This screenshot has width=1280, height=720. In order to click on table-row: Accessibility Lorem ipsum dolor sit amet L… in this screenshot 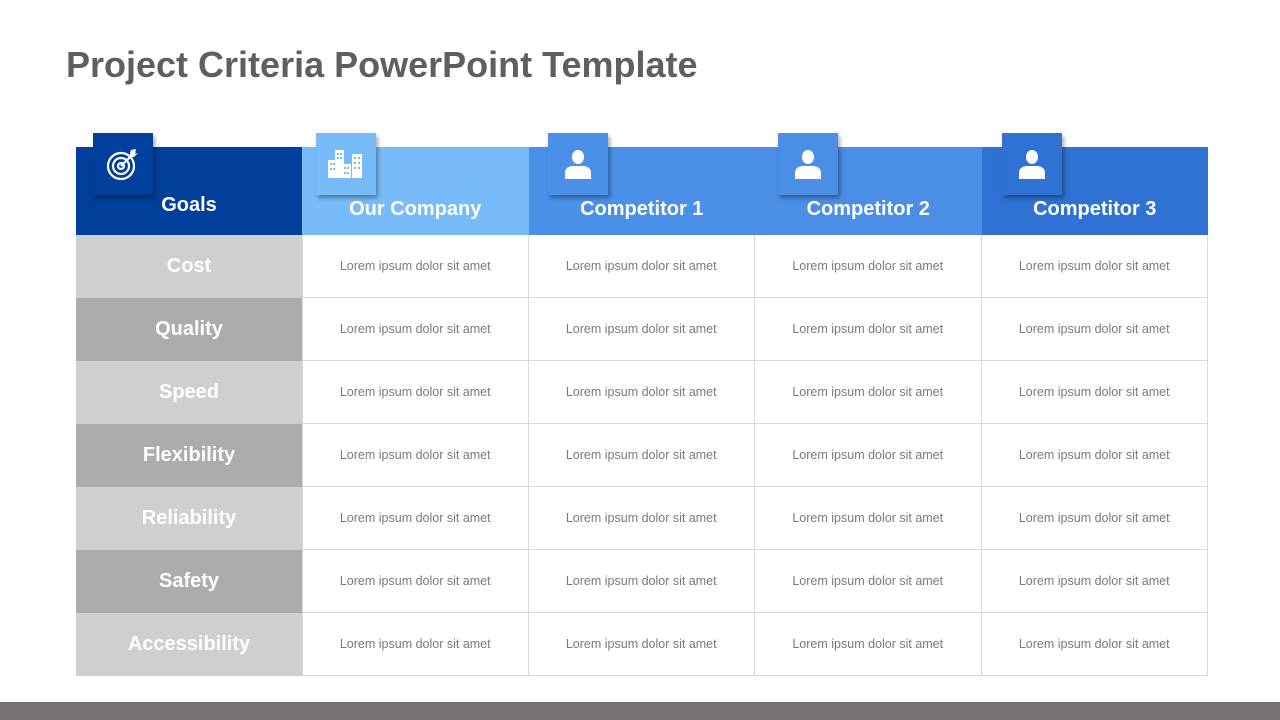, I will do `click(642, 644)`.